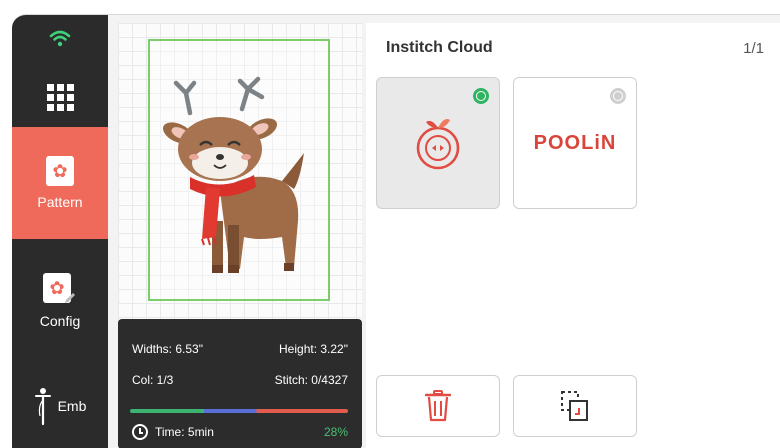 The height and width of the screenshot is (448, 780). Describe the element at coordinates (233, 174) in the screenshot. I see `reindeer-design-image` at that location.